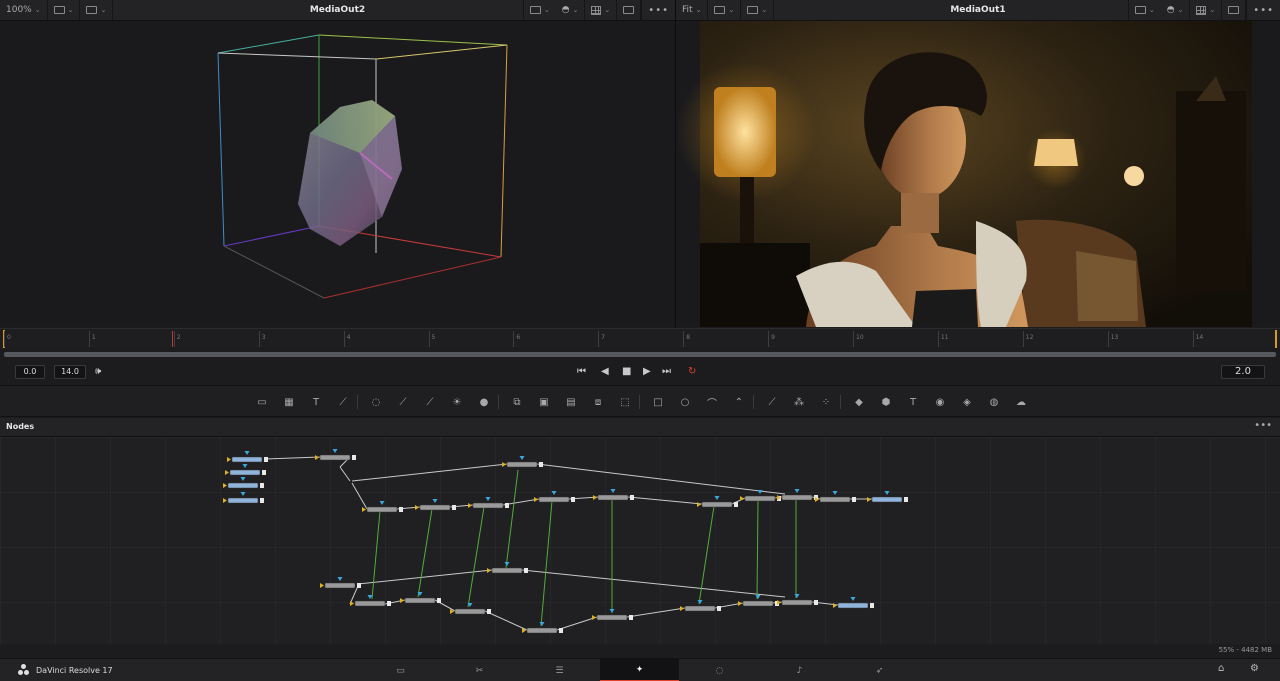 This screenshot has width=1280, height=681. Describe the element at coordinates (30, 372) in the screenshot. I see `global-start-field: 0.0` at that location.